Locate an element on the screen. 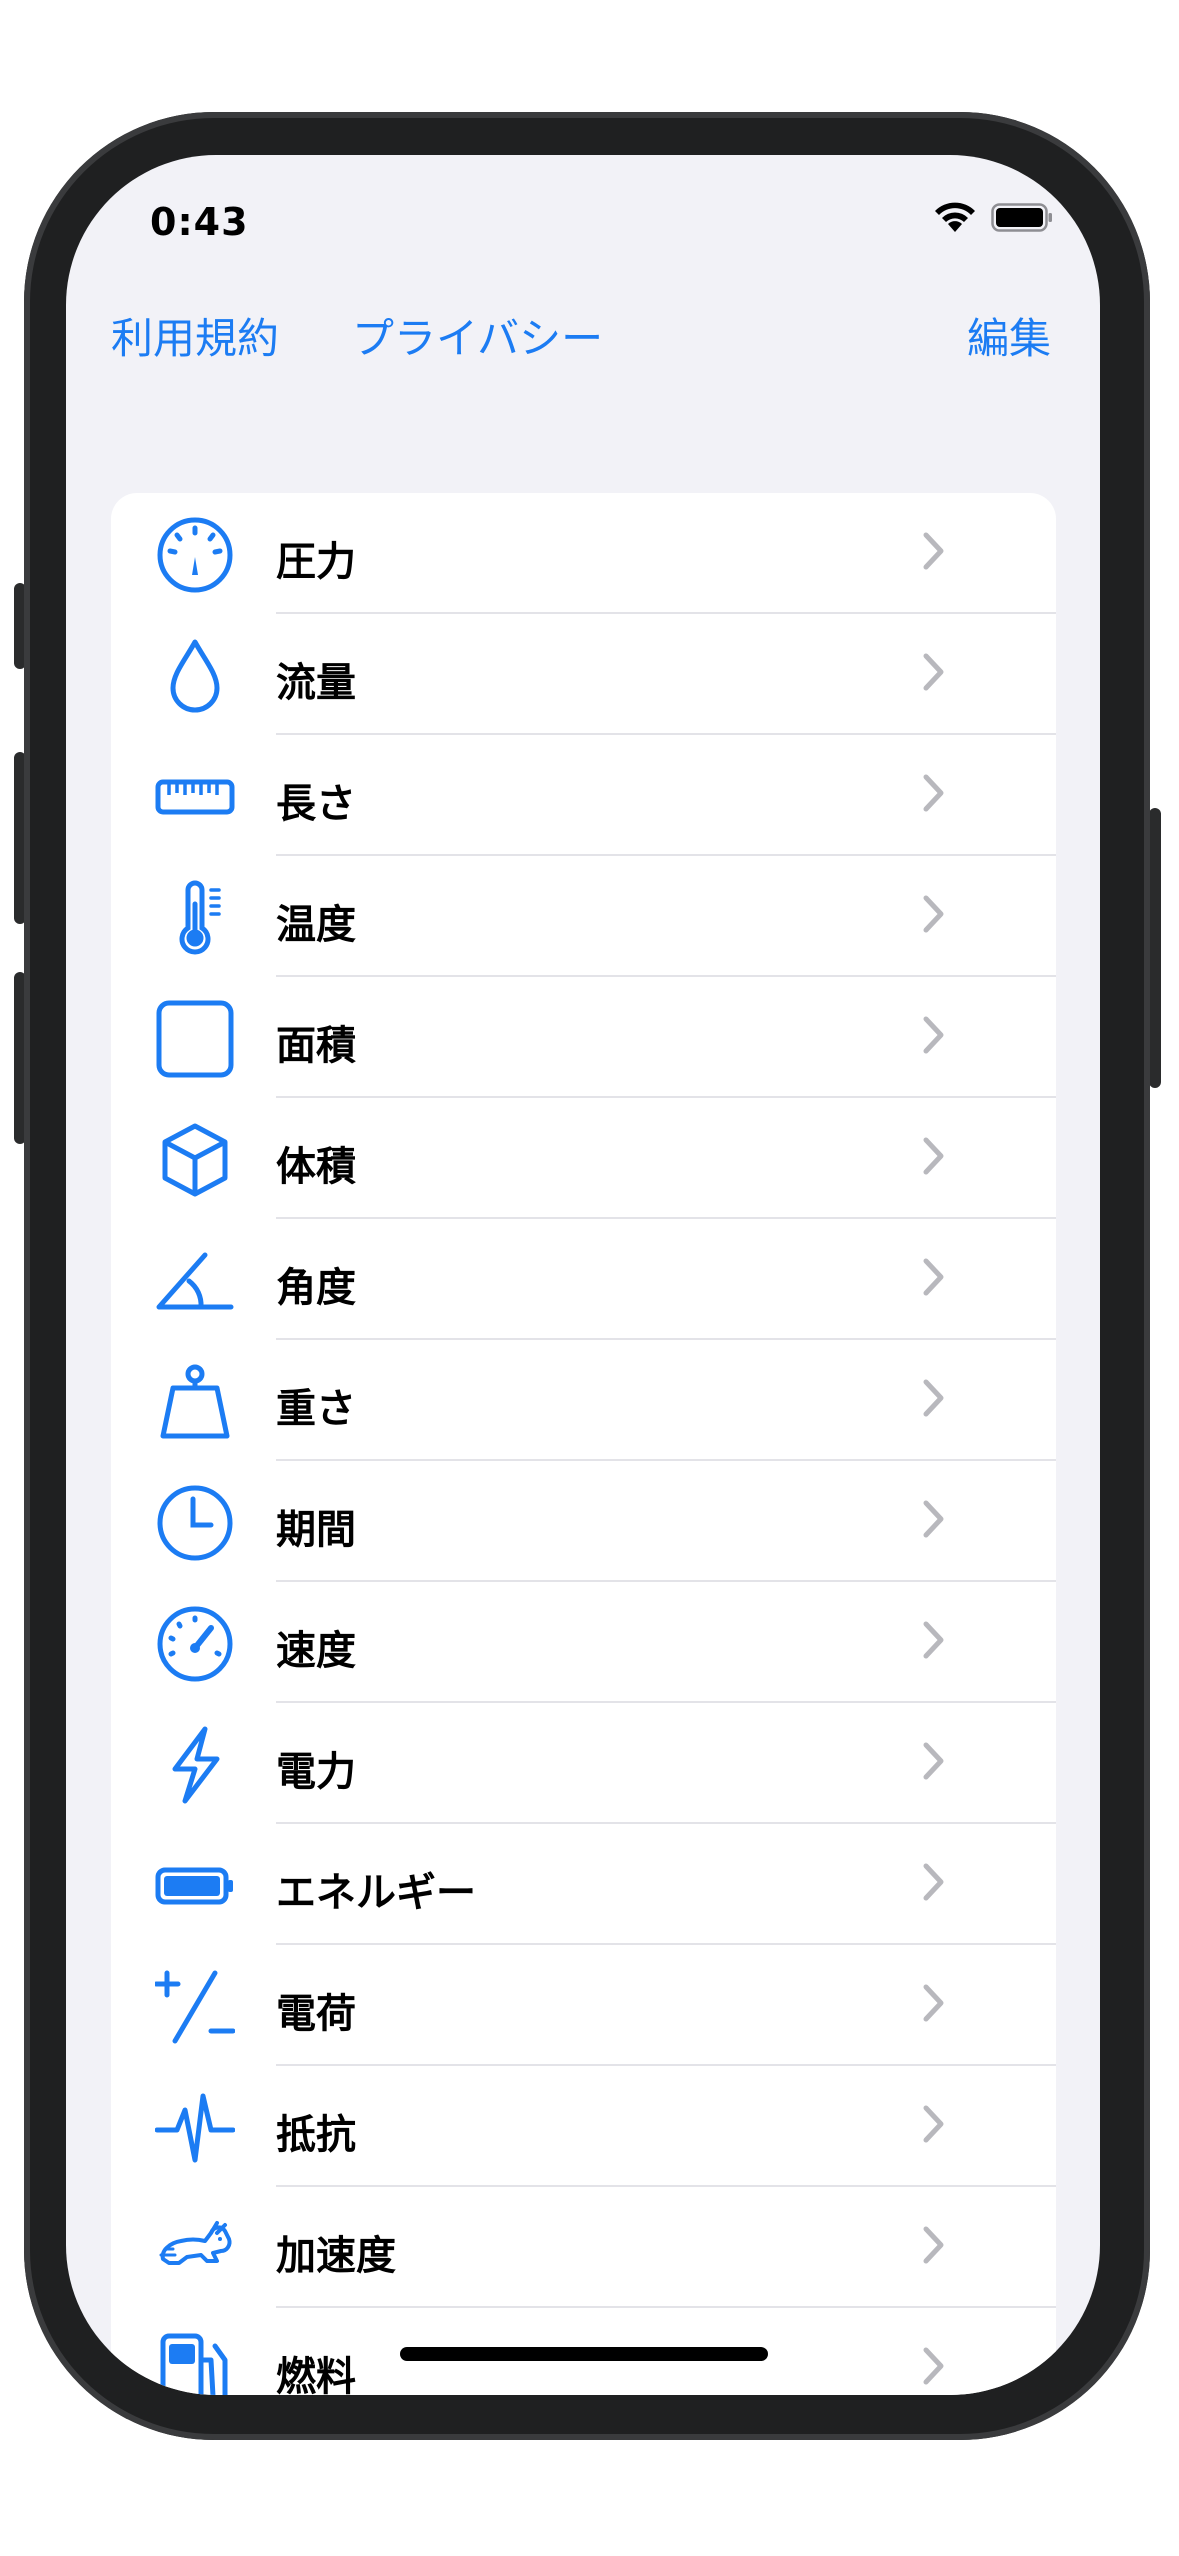 The width and height of the screenshot is (1179, 2556). list-item-label: 抵抗 is located at coordinates (316, 2135).